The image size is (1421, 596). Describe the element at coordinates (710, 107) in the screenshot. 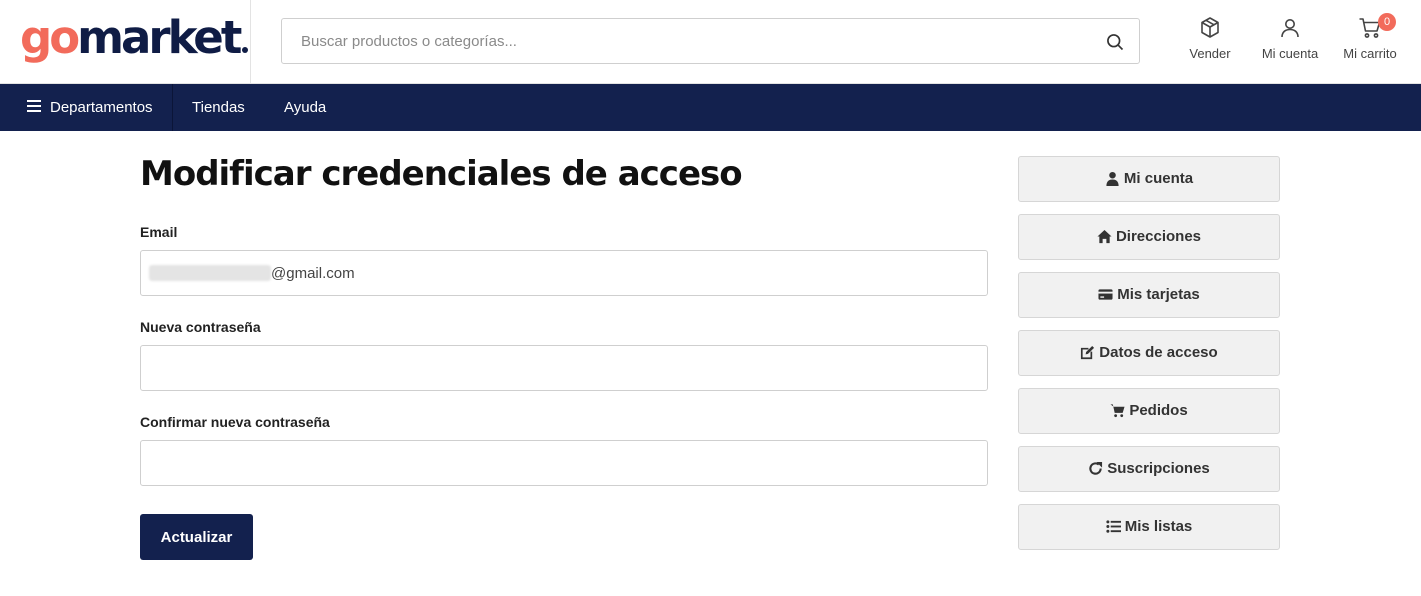

I see `main-nav: Departamentos Tiendas Ayuda` at that location.